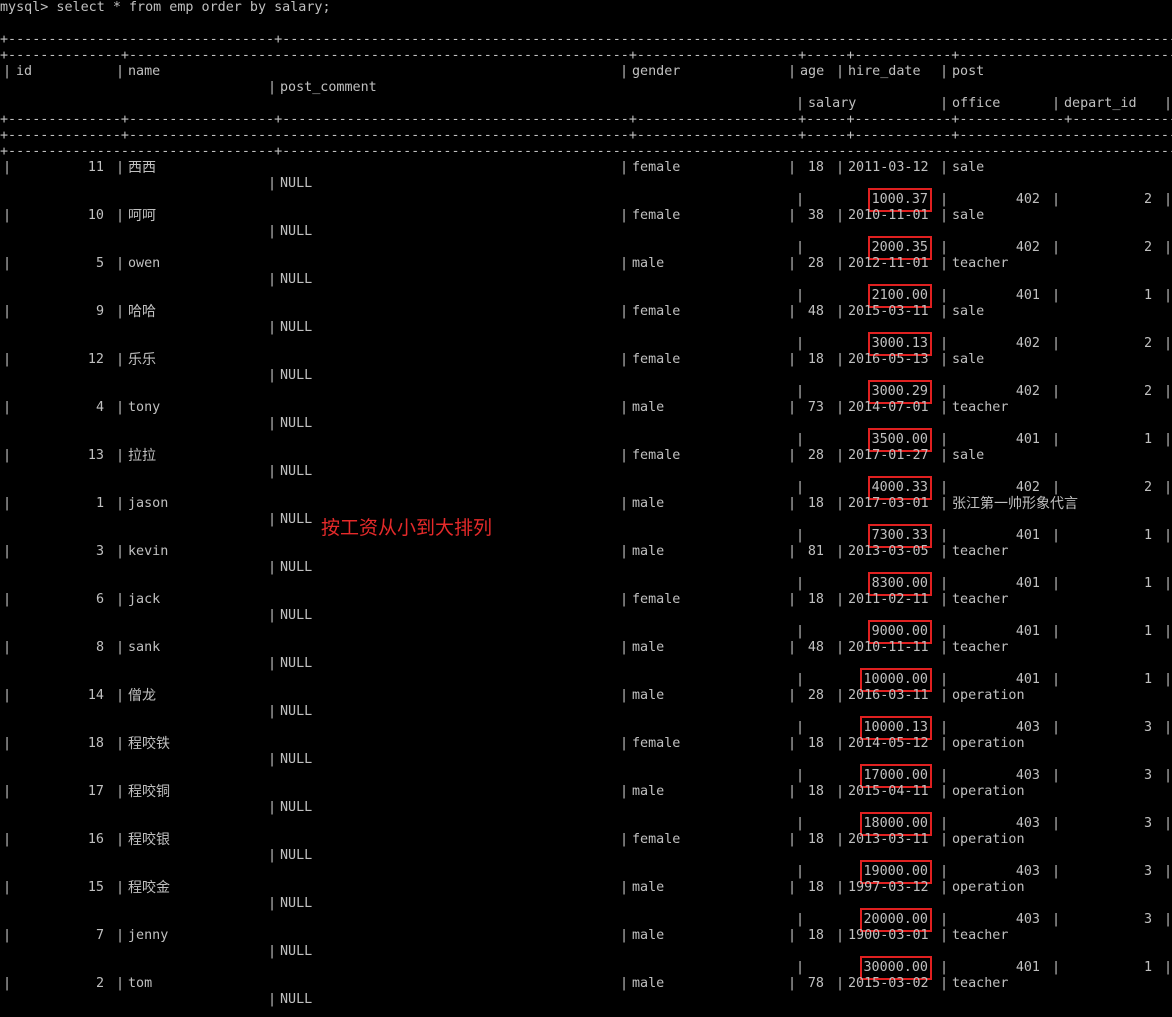 The width and height of the screenshot is (1172, 1017). Describe the element at coordinates (95, 791) in the screenshot. I see `cell-id: 17` at that location.